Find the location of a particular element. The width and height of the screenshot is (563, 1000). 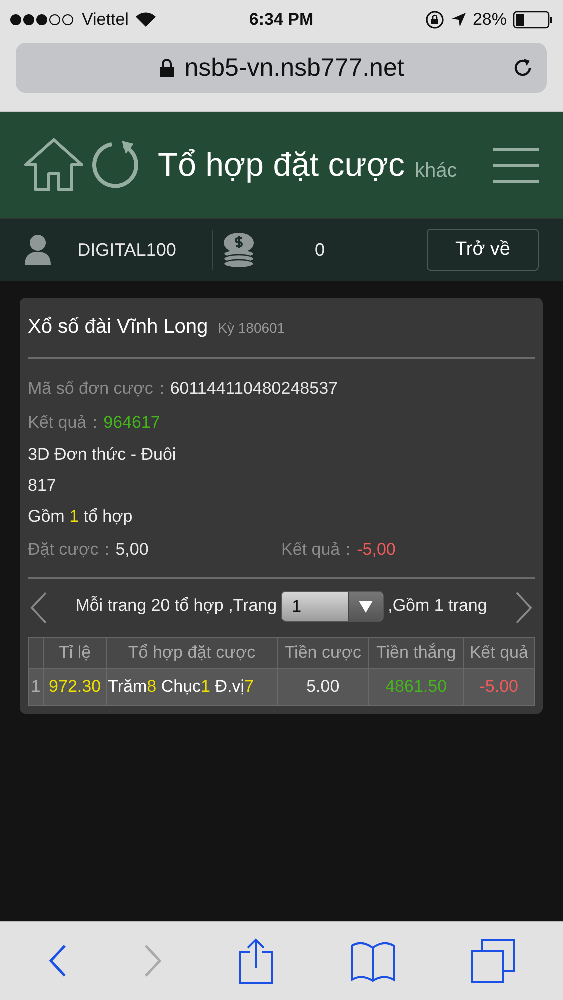

column-header: Tỉ lệ is located at coordinates (75, 653).